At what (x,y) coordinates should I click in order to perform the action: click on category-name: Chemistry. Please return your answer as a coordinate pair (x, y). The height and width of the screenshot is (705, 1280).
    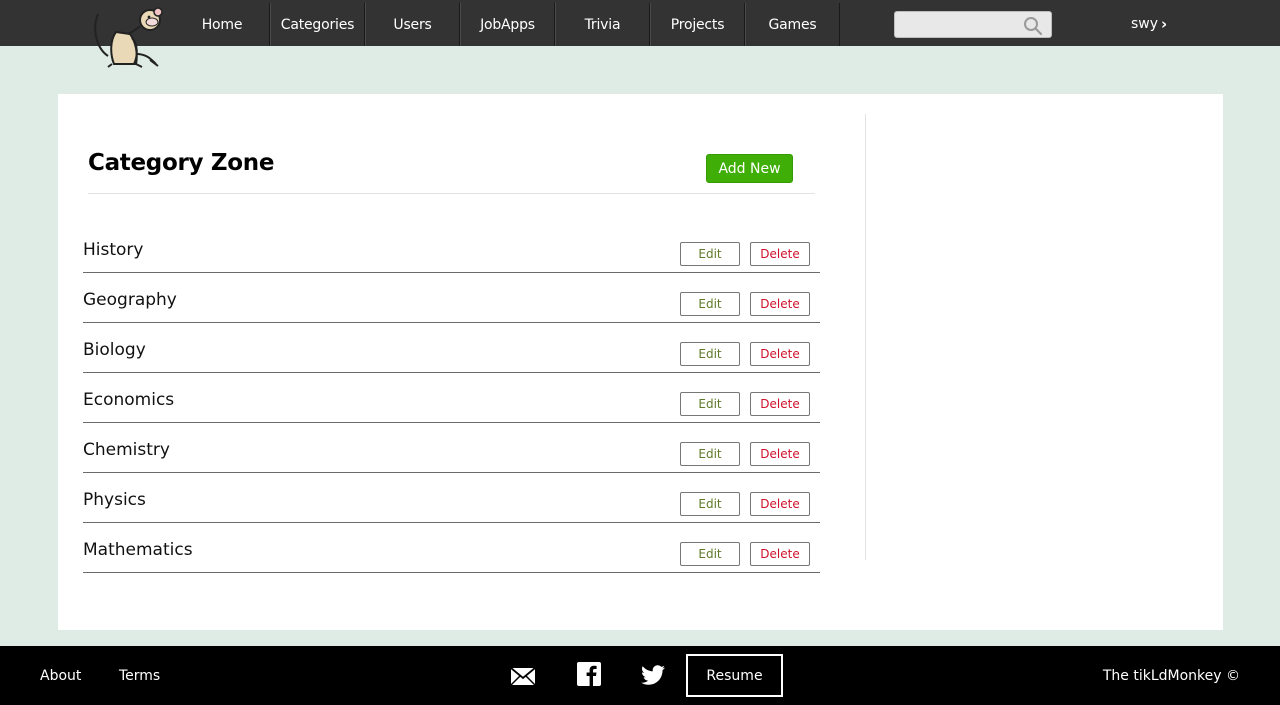
    Looking at the image, I should click on (126, 450).